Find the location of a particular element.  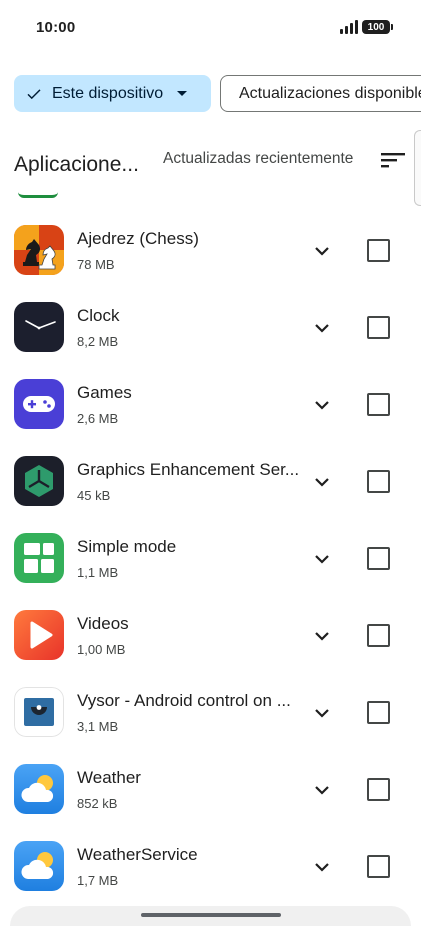

app-size: 8,2 MB is located at coordinates (98, 341).